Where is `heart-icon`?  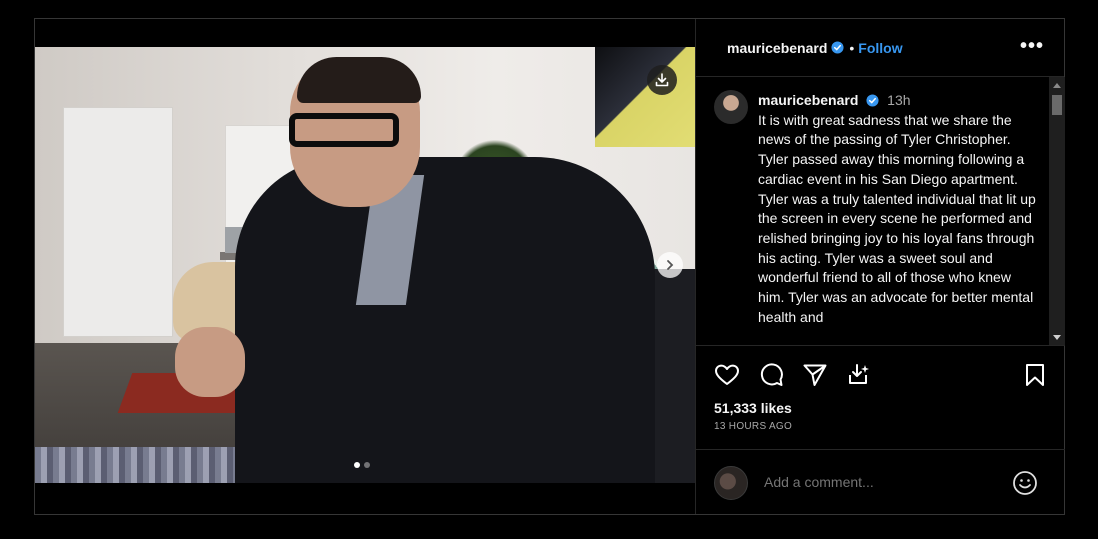 heart-icon is located at coordinates (727, 375).